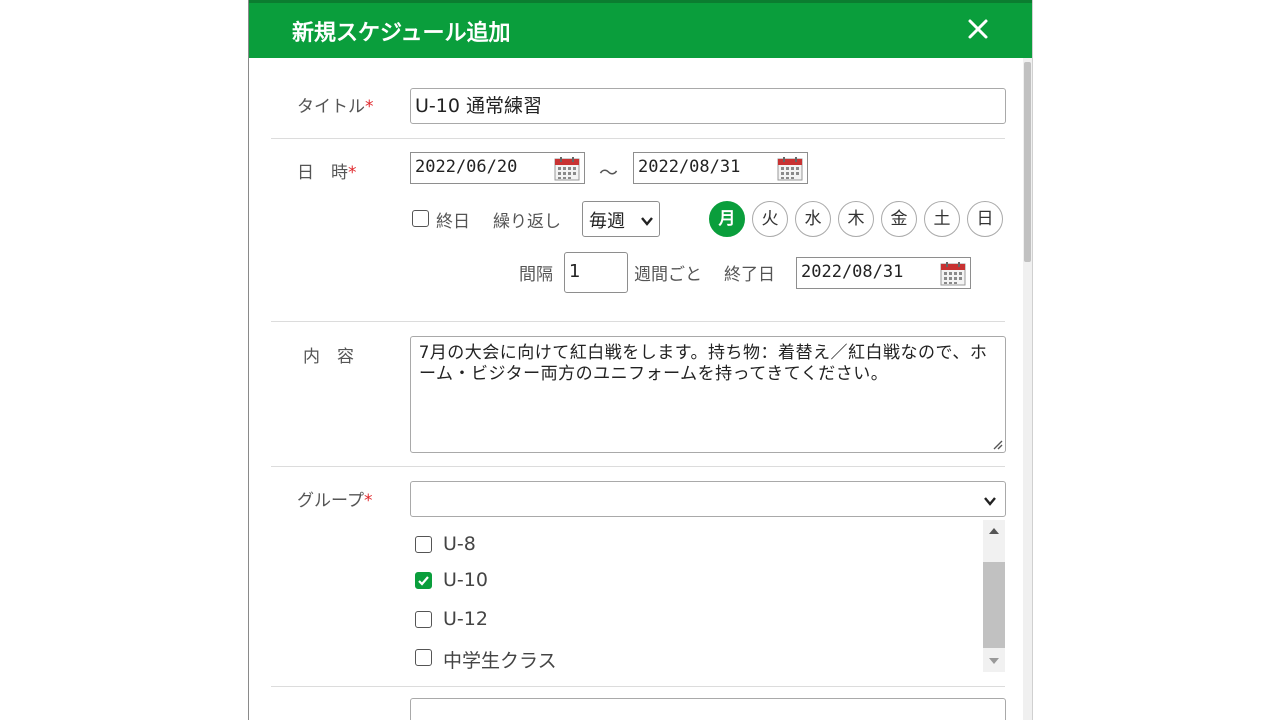  I want to click on weekday-sat: 土, so click(942, 219).